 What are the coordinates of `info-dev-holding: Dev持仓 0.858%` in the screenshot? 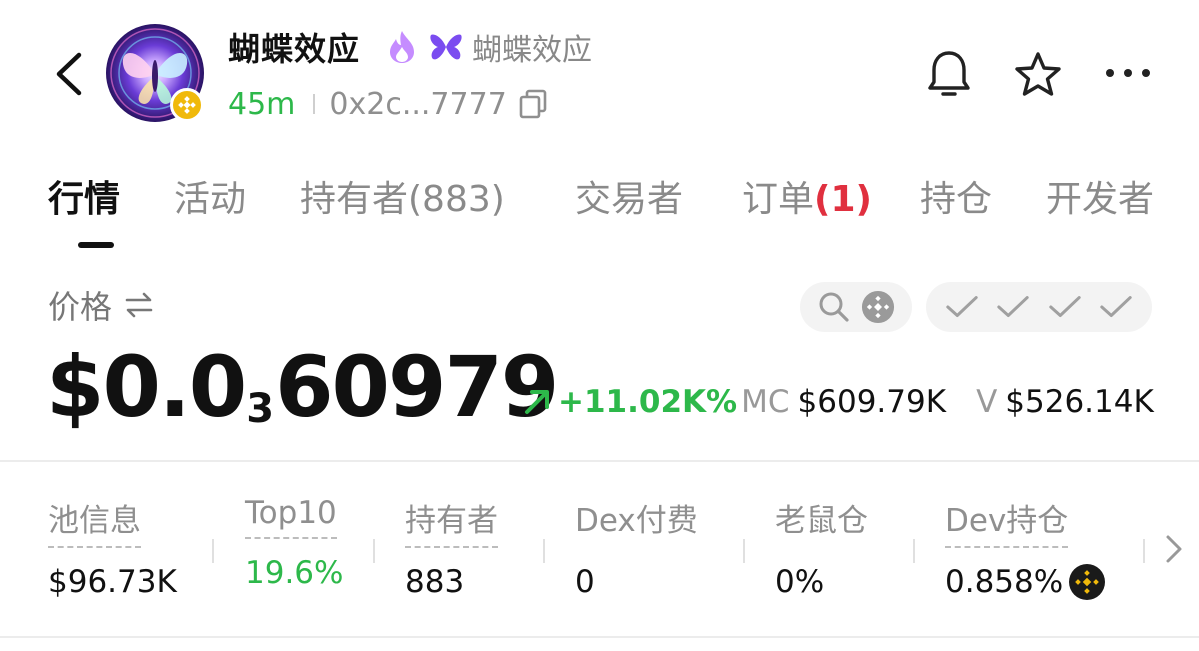 It's located at (1025, 547).